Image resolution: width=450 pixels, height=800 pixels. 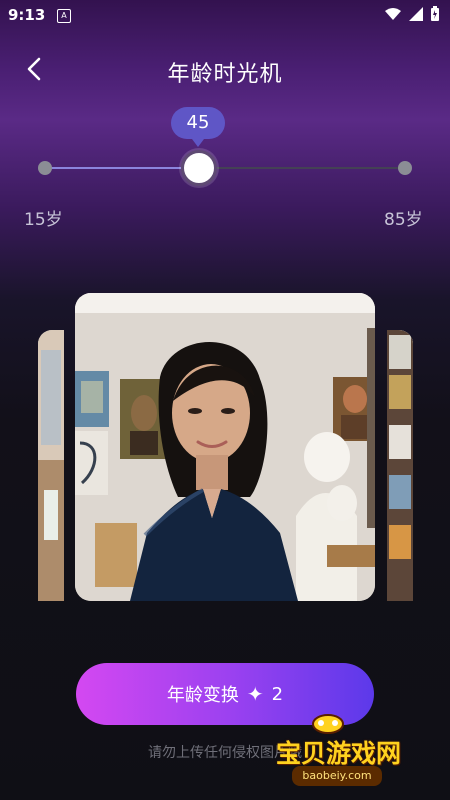 I want to click on age-slider-min-dot, so click(x=45, y=168).